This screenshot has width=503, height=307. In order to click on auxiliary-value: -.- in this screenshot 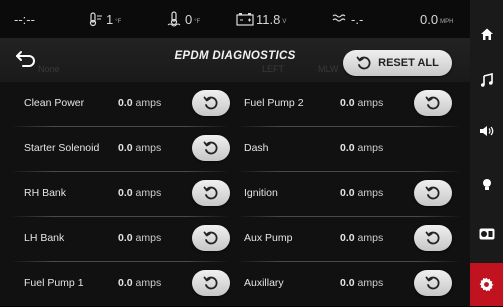, I will do `click(357, 19)`.